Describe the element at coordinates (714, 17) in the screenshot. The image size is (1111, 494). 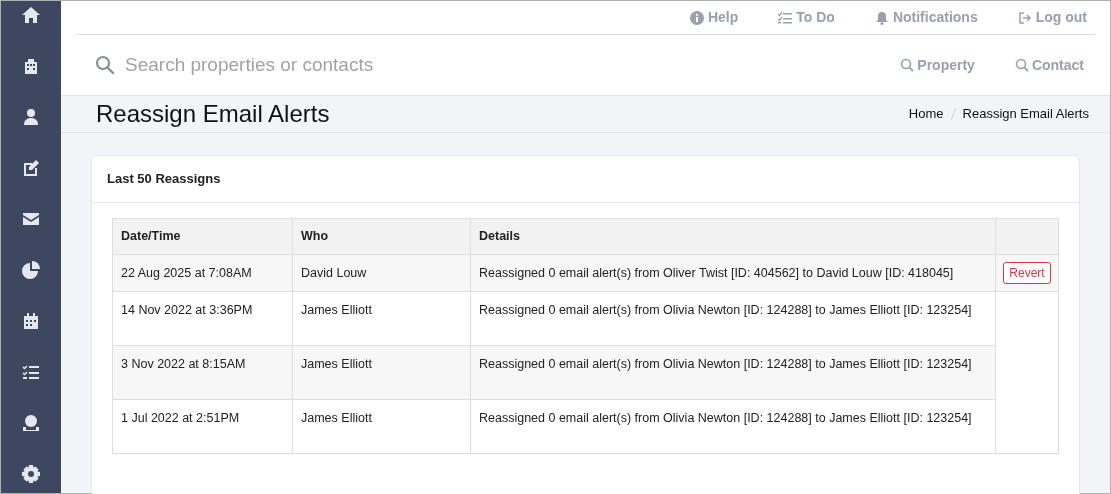
I see `nav-link: Help` at that location.